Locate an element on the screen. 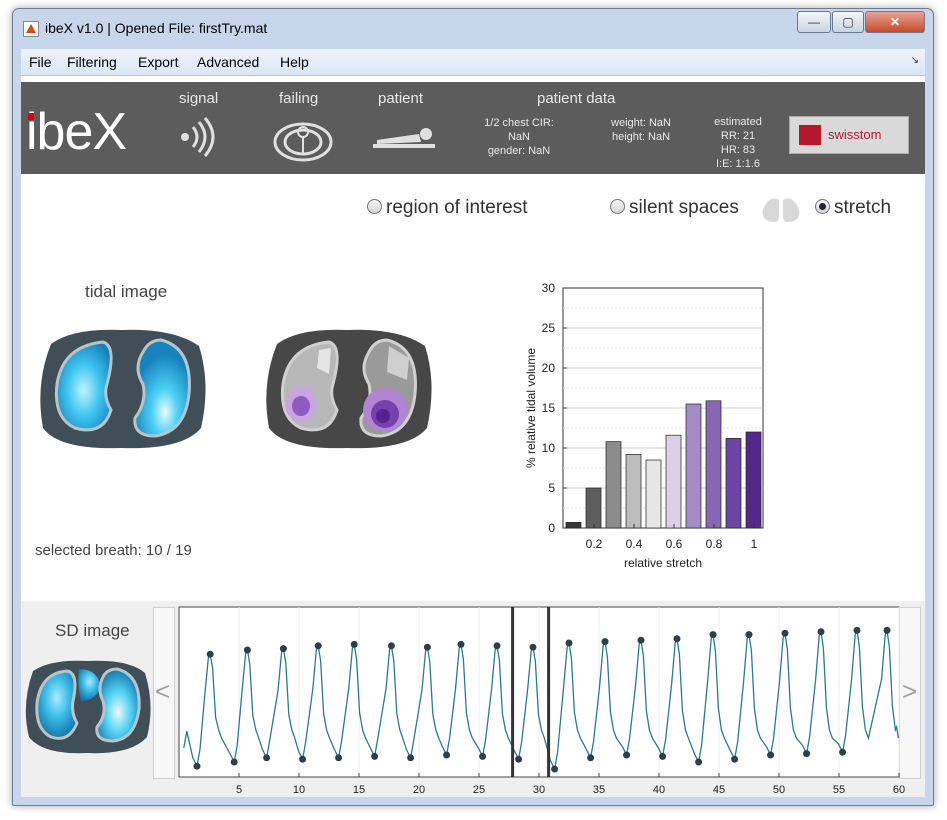 This screenshot has width=947, height=820. y-tick-label: 25 is located at coordinates (549, 328).